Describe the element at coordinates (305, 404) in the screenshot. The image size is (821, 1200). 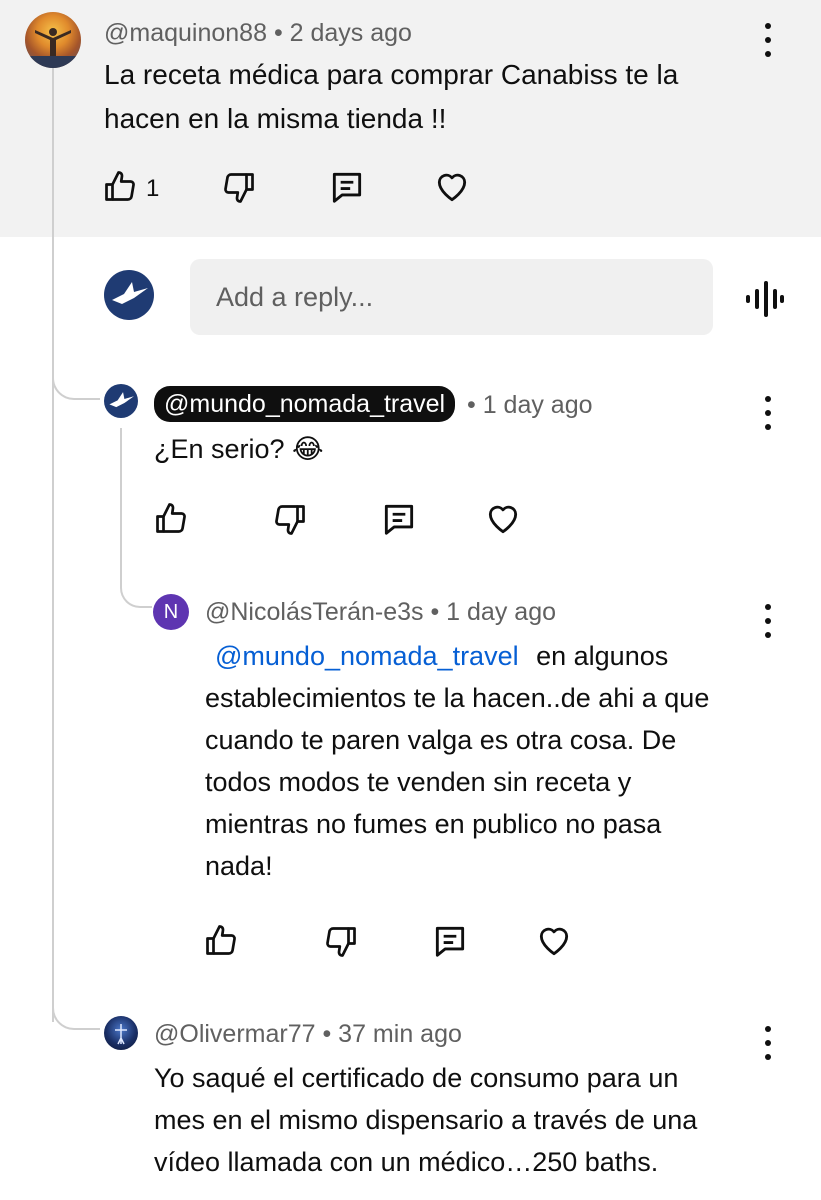
I see `author-handle-pill: @mundo_nomada_travel` at that location.